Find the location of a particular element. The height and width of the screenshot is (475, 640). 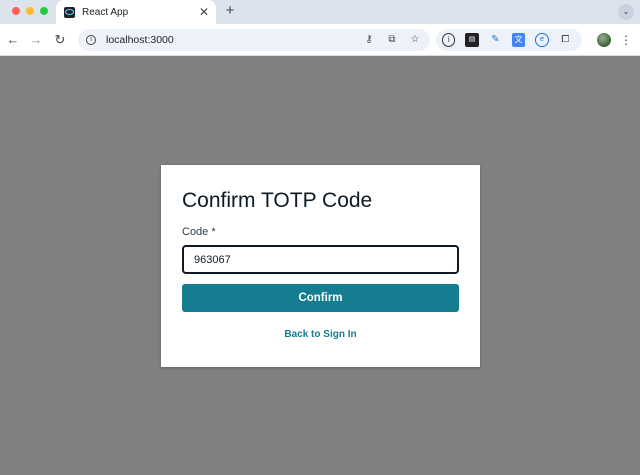

address-url: localhost:3000 is located at coordinates (233, 40).